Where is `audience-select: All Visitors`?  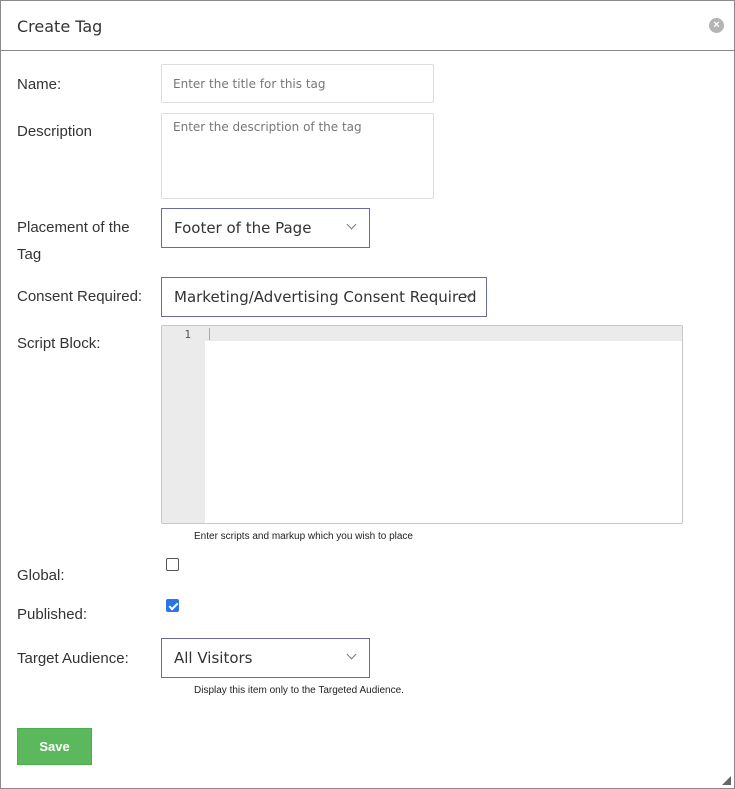
audience-select: All Visitors is located at coordinates (265, 658).